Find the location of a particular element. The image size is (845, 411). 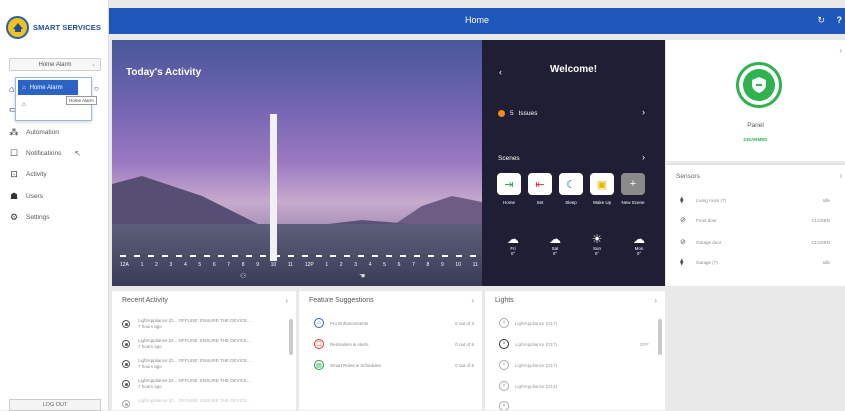

weather-temp: 0° is located at coordinates (597, 253).